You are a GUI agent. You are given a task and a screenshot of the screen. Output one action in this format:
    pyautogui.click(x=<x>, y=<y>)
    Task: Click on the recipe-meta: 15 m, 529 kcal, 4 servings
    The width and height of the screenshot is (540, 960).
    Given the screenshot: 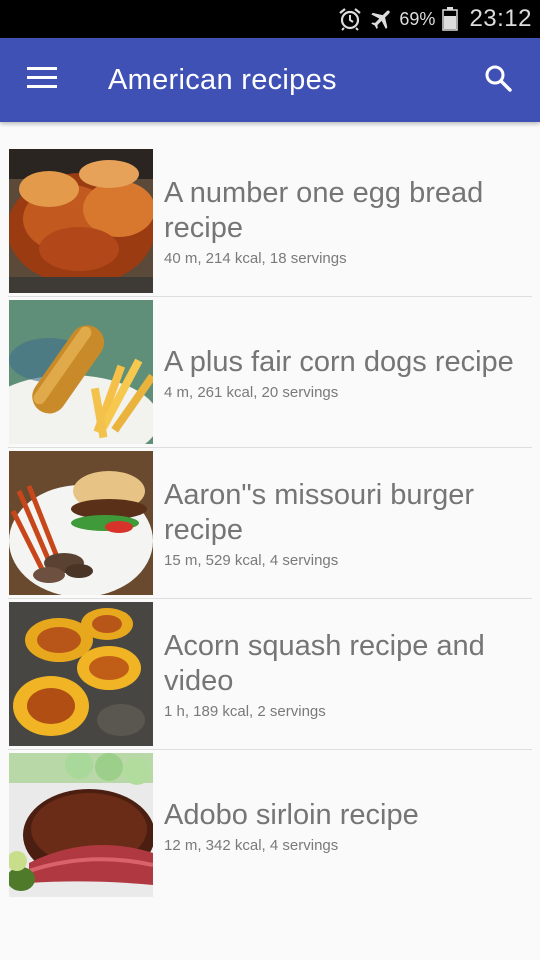 What is the action you would take?
    pyautogui.click(x=251, y=560)
    